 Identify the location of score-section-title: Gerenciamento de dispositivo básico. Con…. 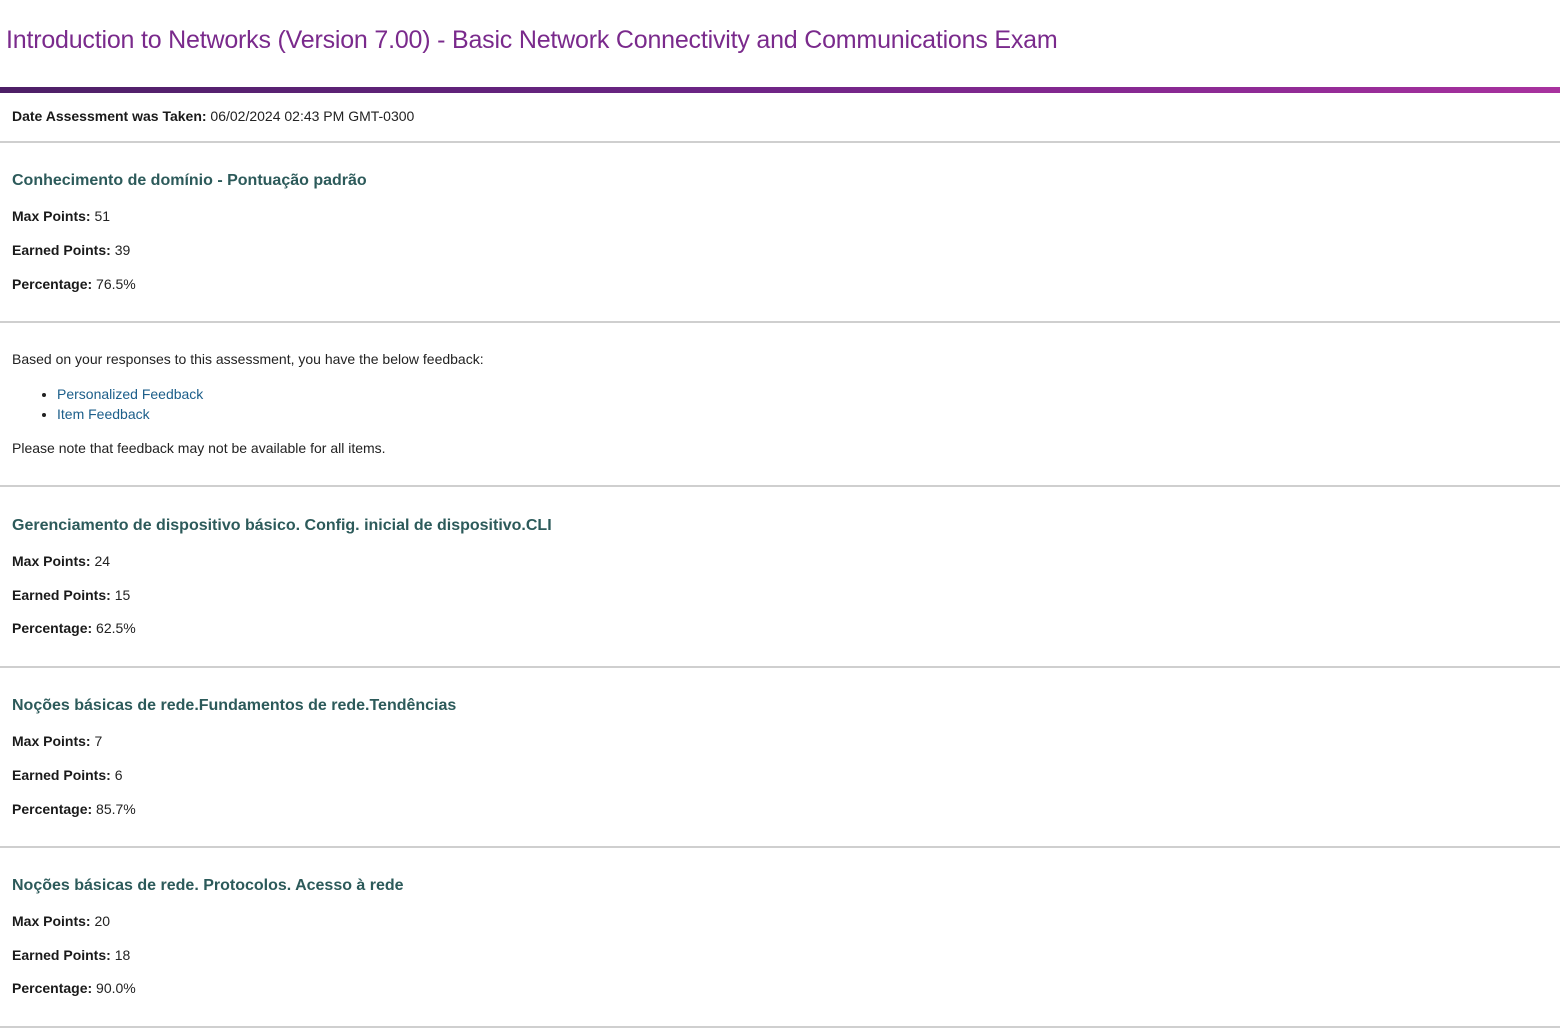
(282, 525).